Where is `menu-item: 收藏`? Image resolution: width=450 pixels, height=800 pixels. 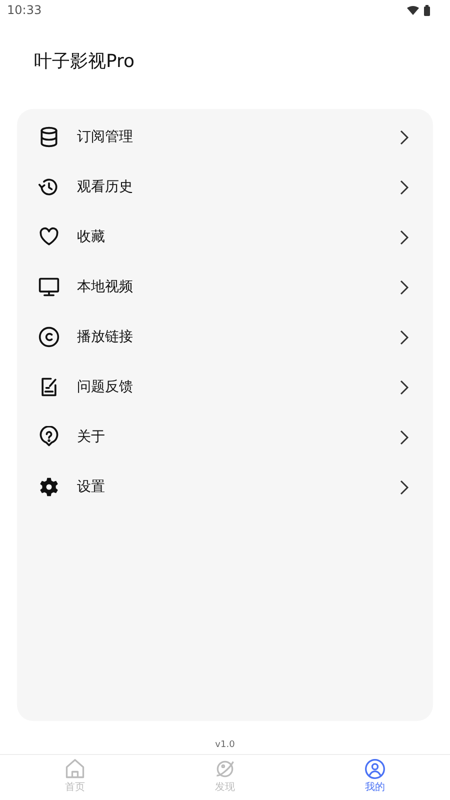 menu-item: 收藏 is located at coordinates (225, 237).